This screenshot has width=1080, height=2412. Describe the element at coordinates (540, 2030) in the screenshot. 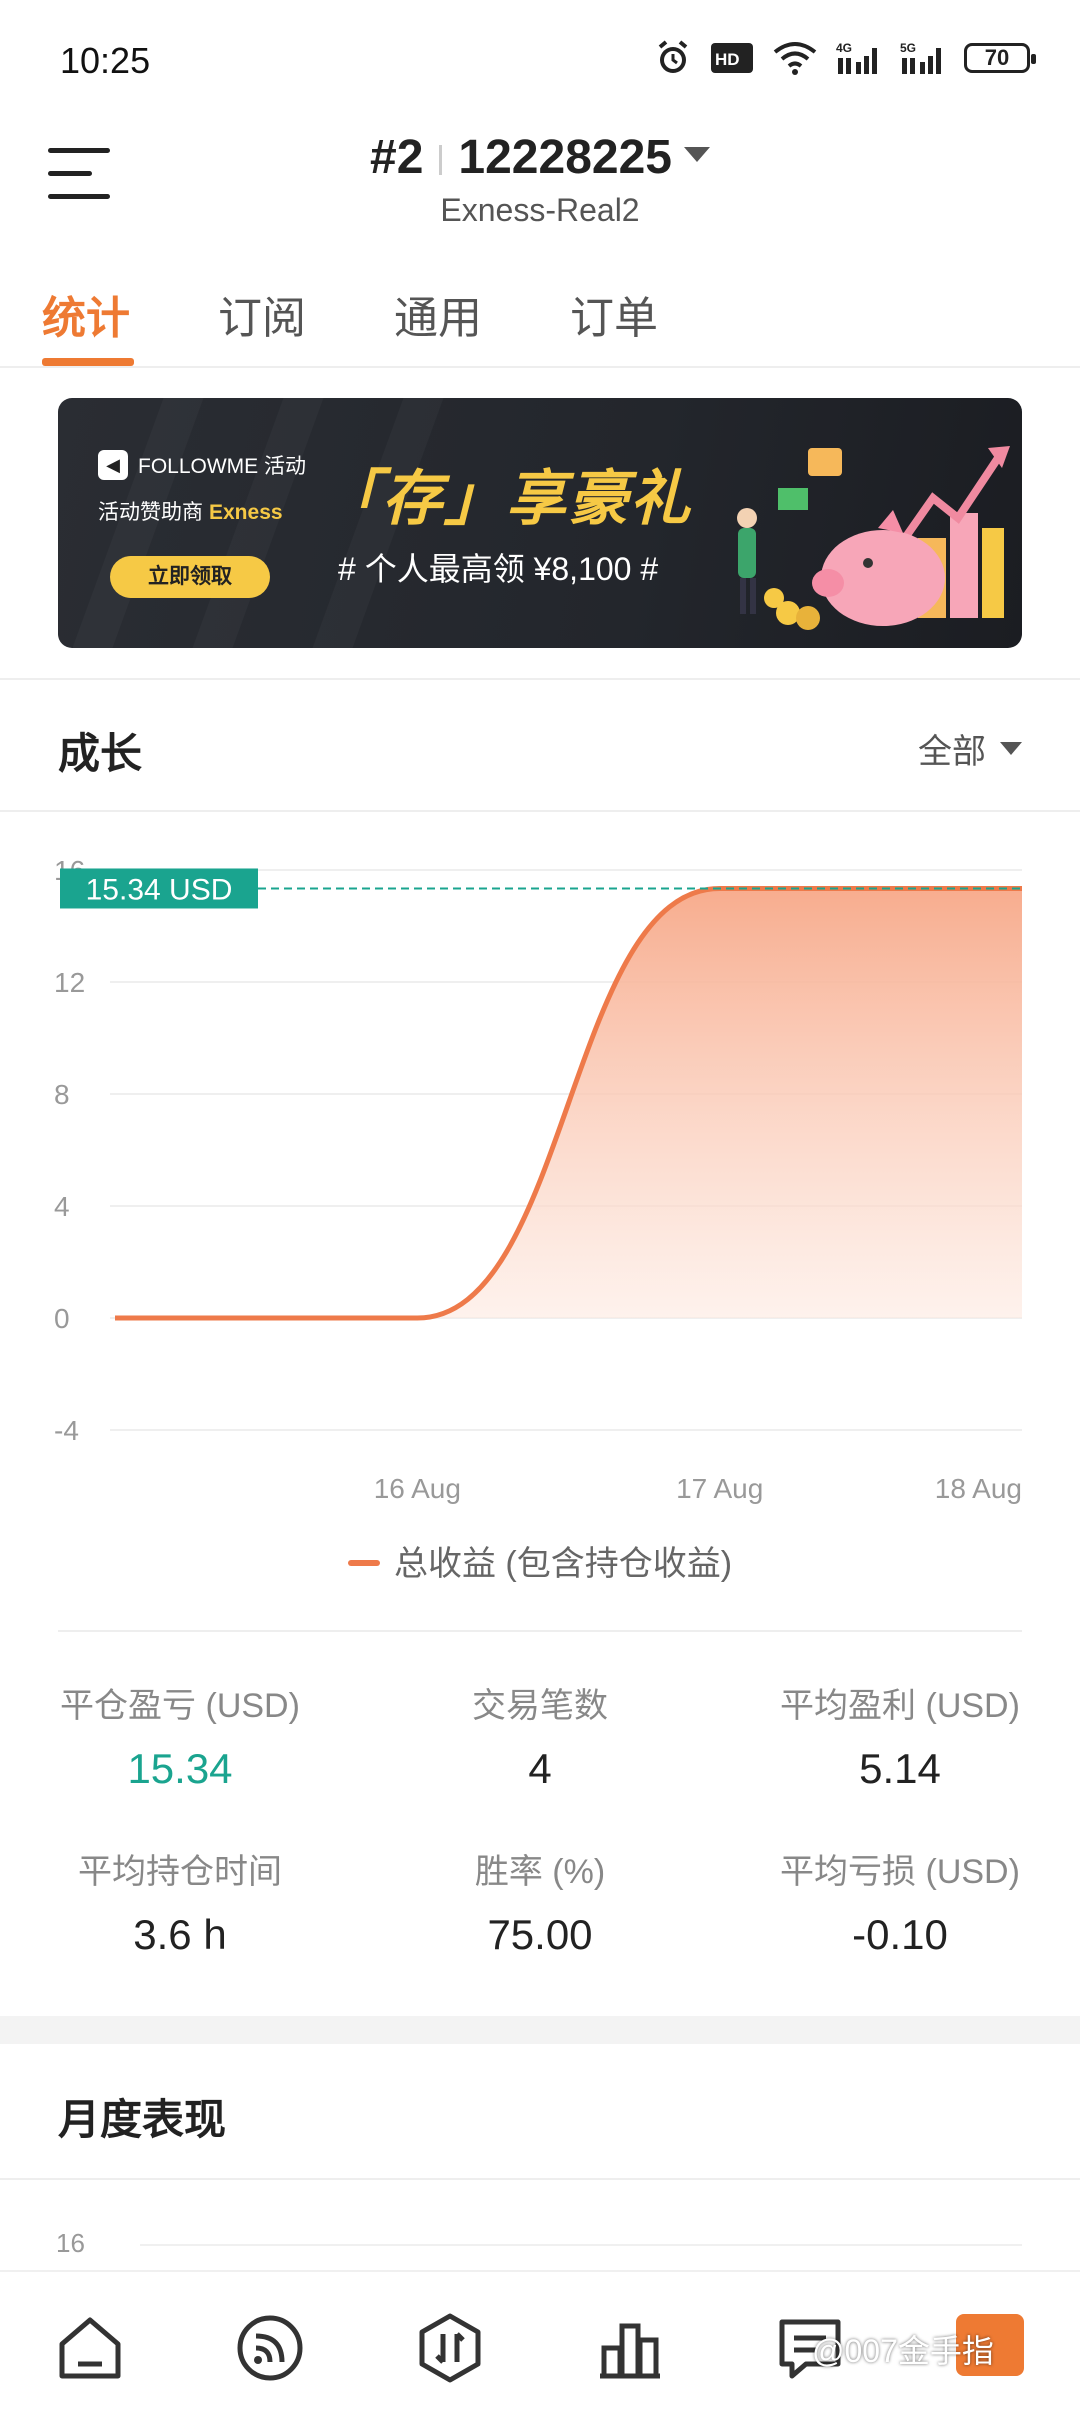

I see `section-gap` at that location.